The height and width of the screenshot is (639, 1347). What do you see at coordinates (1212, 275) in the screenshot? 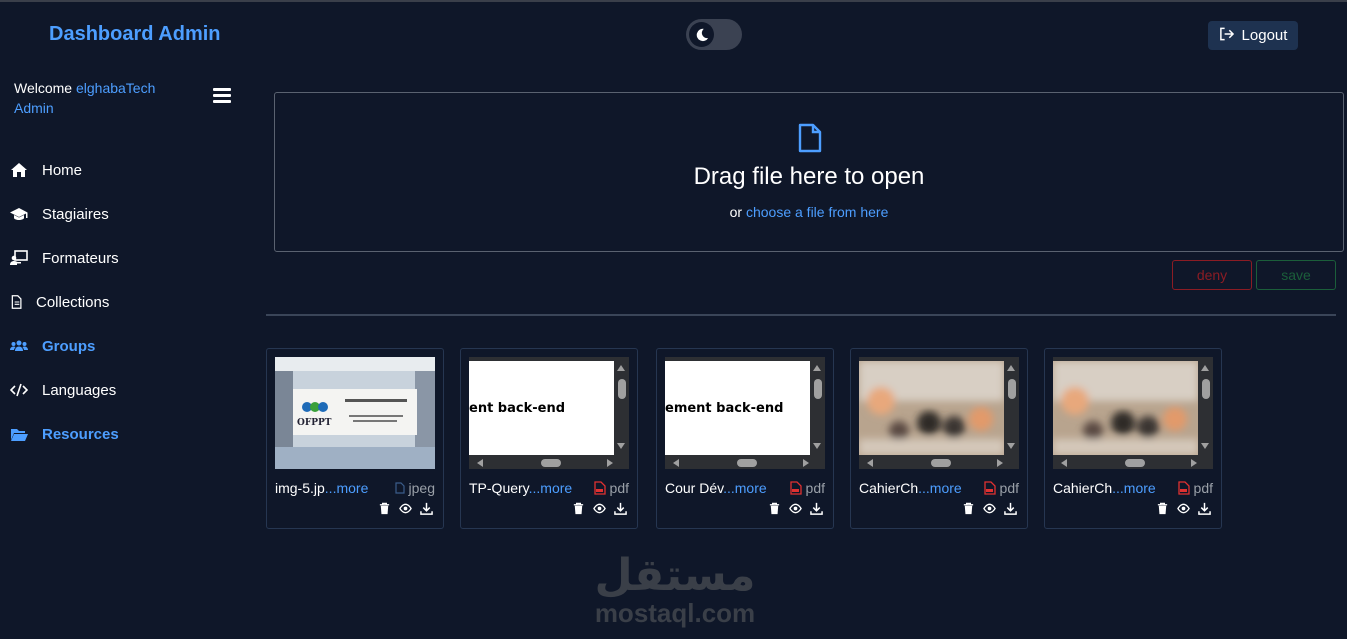
I see `deny-button: deny` at bounding box center [1212, 275].